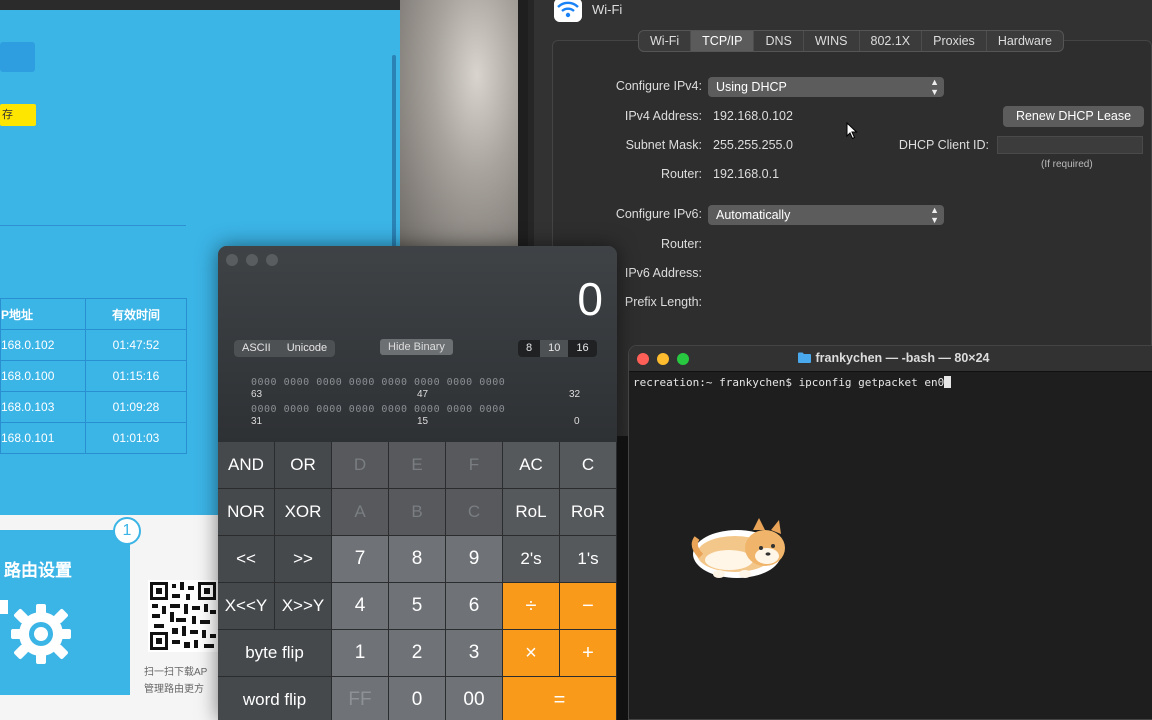 The image size is (1152, 720). I want to click on gear-partial-icon, so click(4, 607).